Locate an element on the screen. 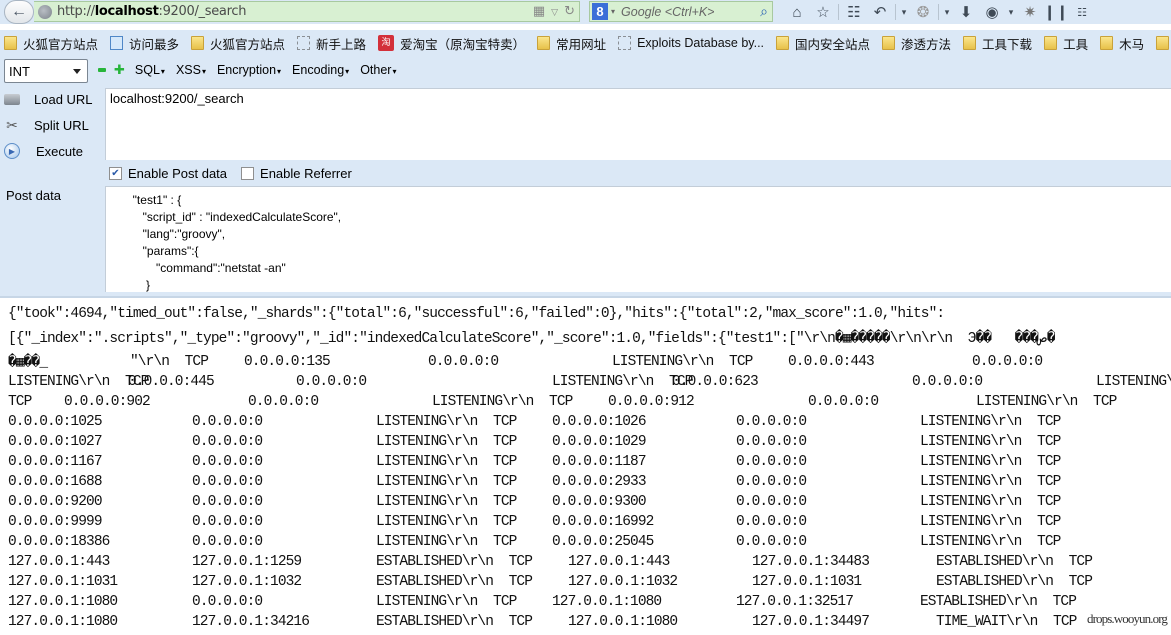 The width and height of the screenshot is (1171, 635). page-icon is located at coordinates (304, 43).